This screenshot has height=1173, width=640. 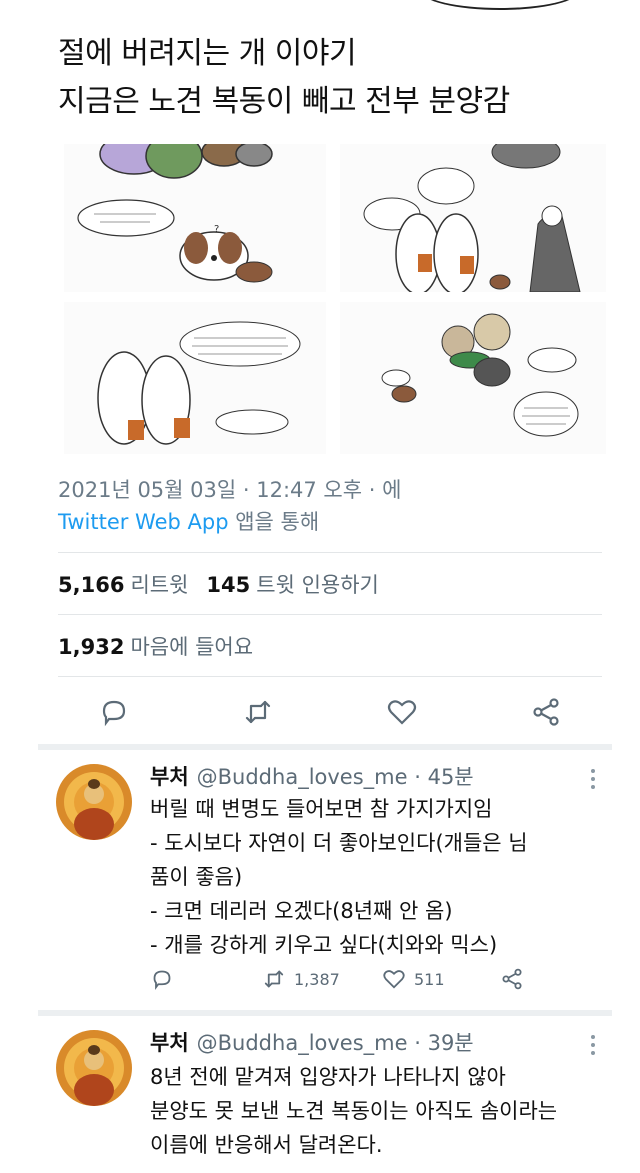 What do you see at coordinates (338, 78) in the screenshot?
I see `tweet-text: 절에 버려지는 개 이야기 지금은 노견 복동이 빼고 전부 분양감` at bounding box center [338, 78].